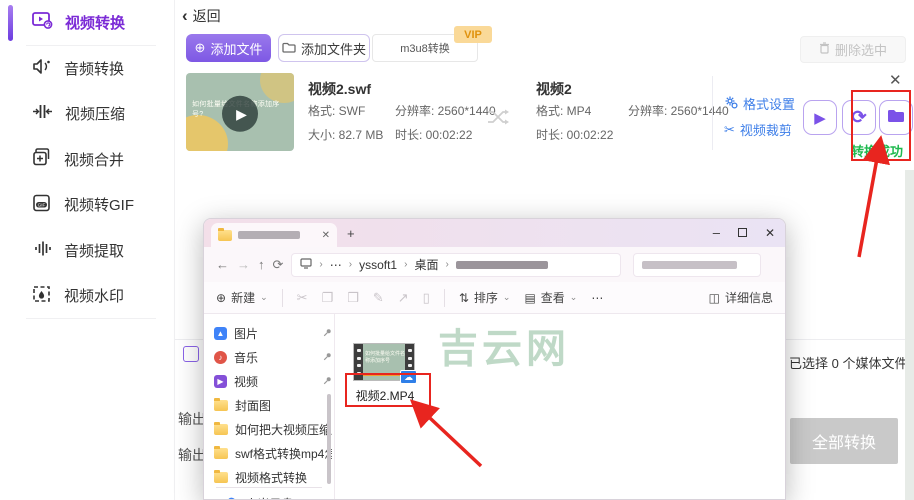  What do you see at coordinates (463, 297) in the screenshot?
I see `sort-icon: ⇅` at bounding box center [463, 297].